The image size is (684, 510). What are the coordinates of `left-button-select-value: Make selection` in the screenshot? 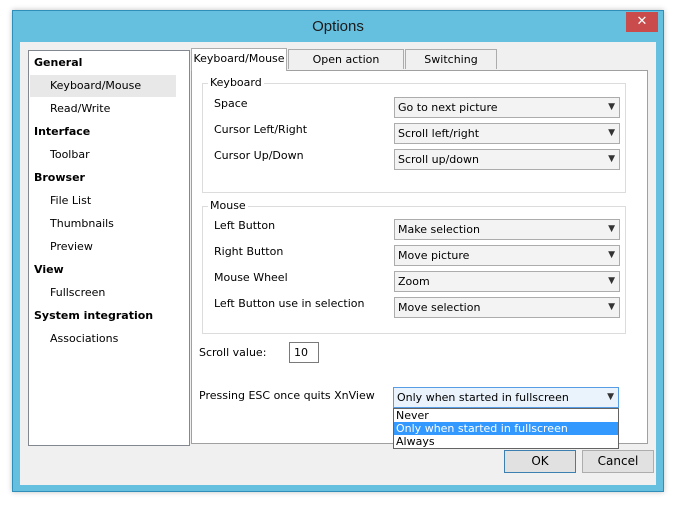 It's located at (439, 229).